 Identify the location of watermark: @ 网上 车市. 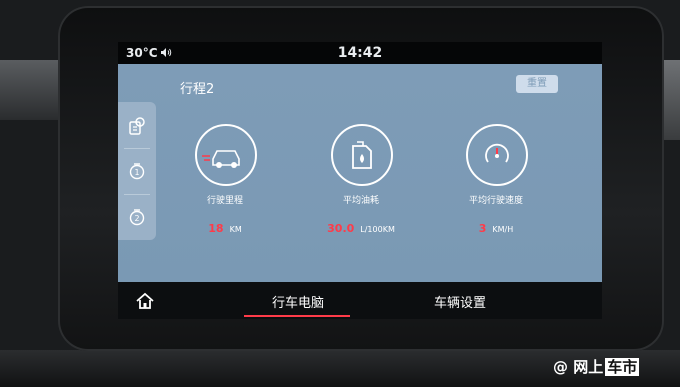
(596, 366).